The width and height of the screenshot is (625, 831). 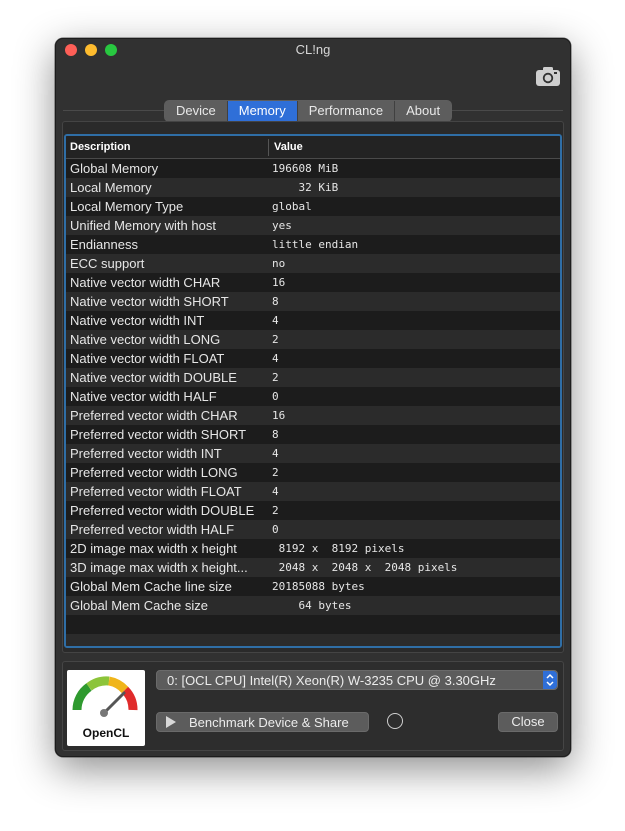 What do you see at coordinates (288, 147) in the screenshot?
I see `column-header-value: Value` at bounding box center [288, 147].